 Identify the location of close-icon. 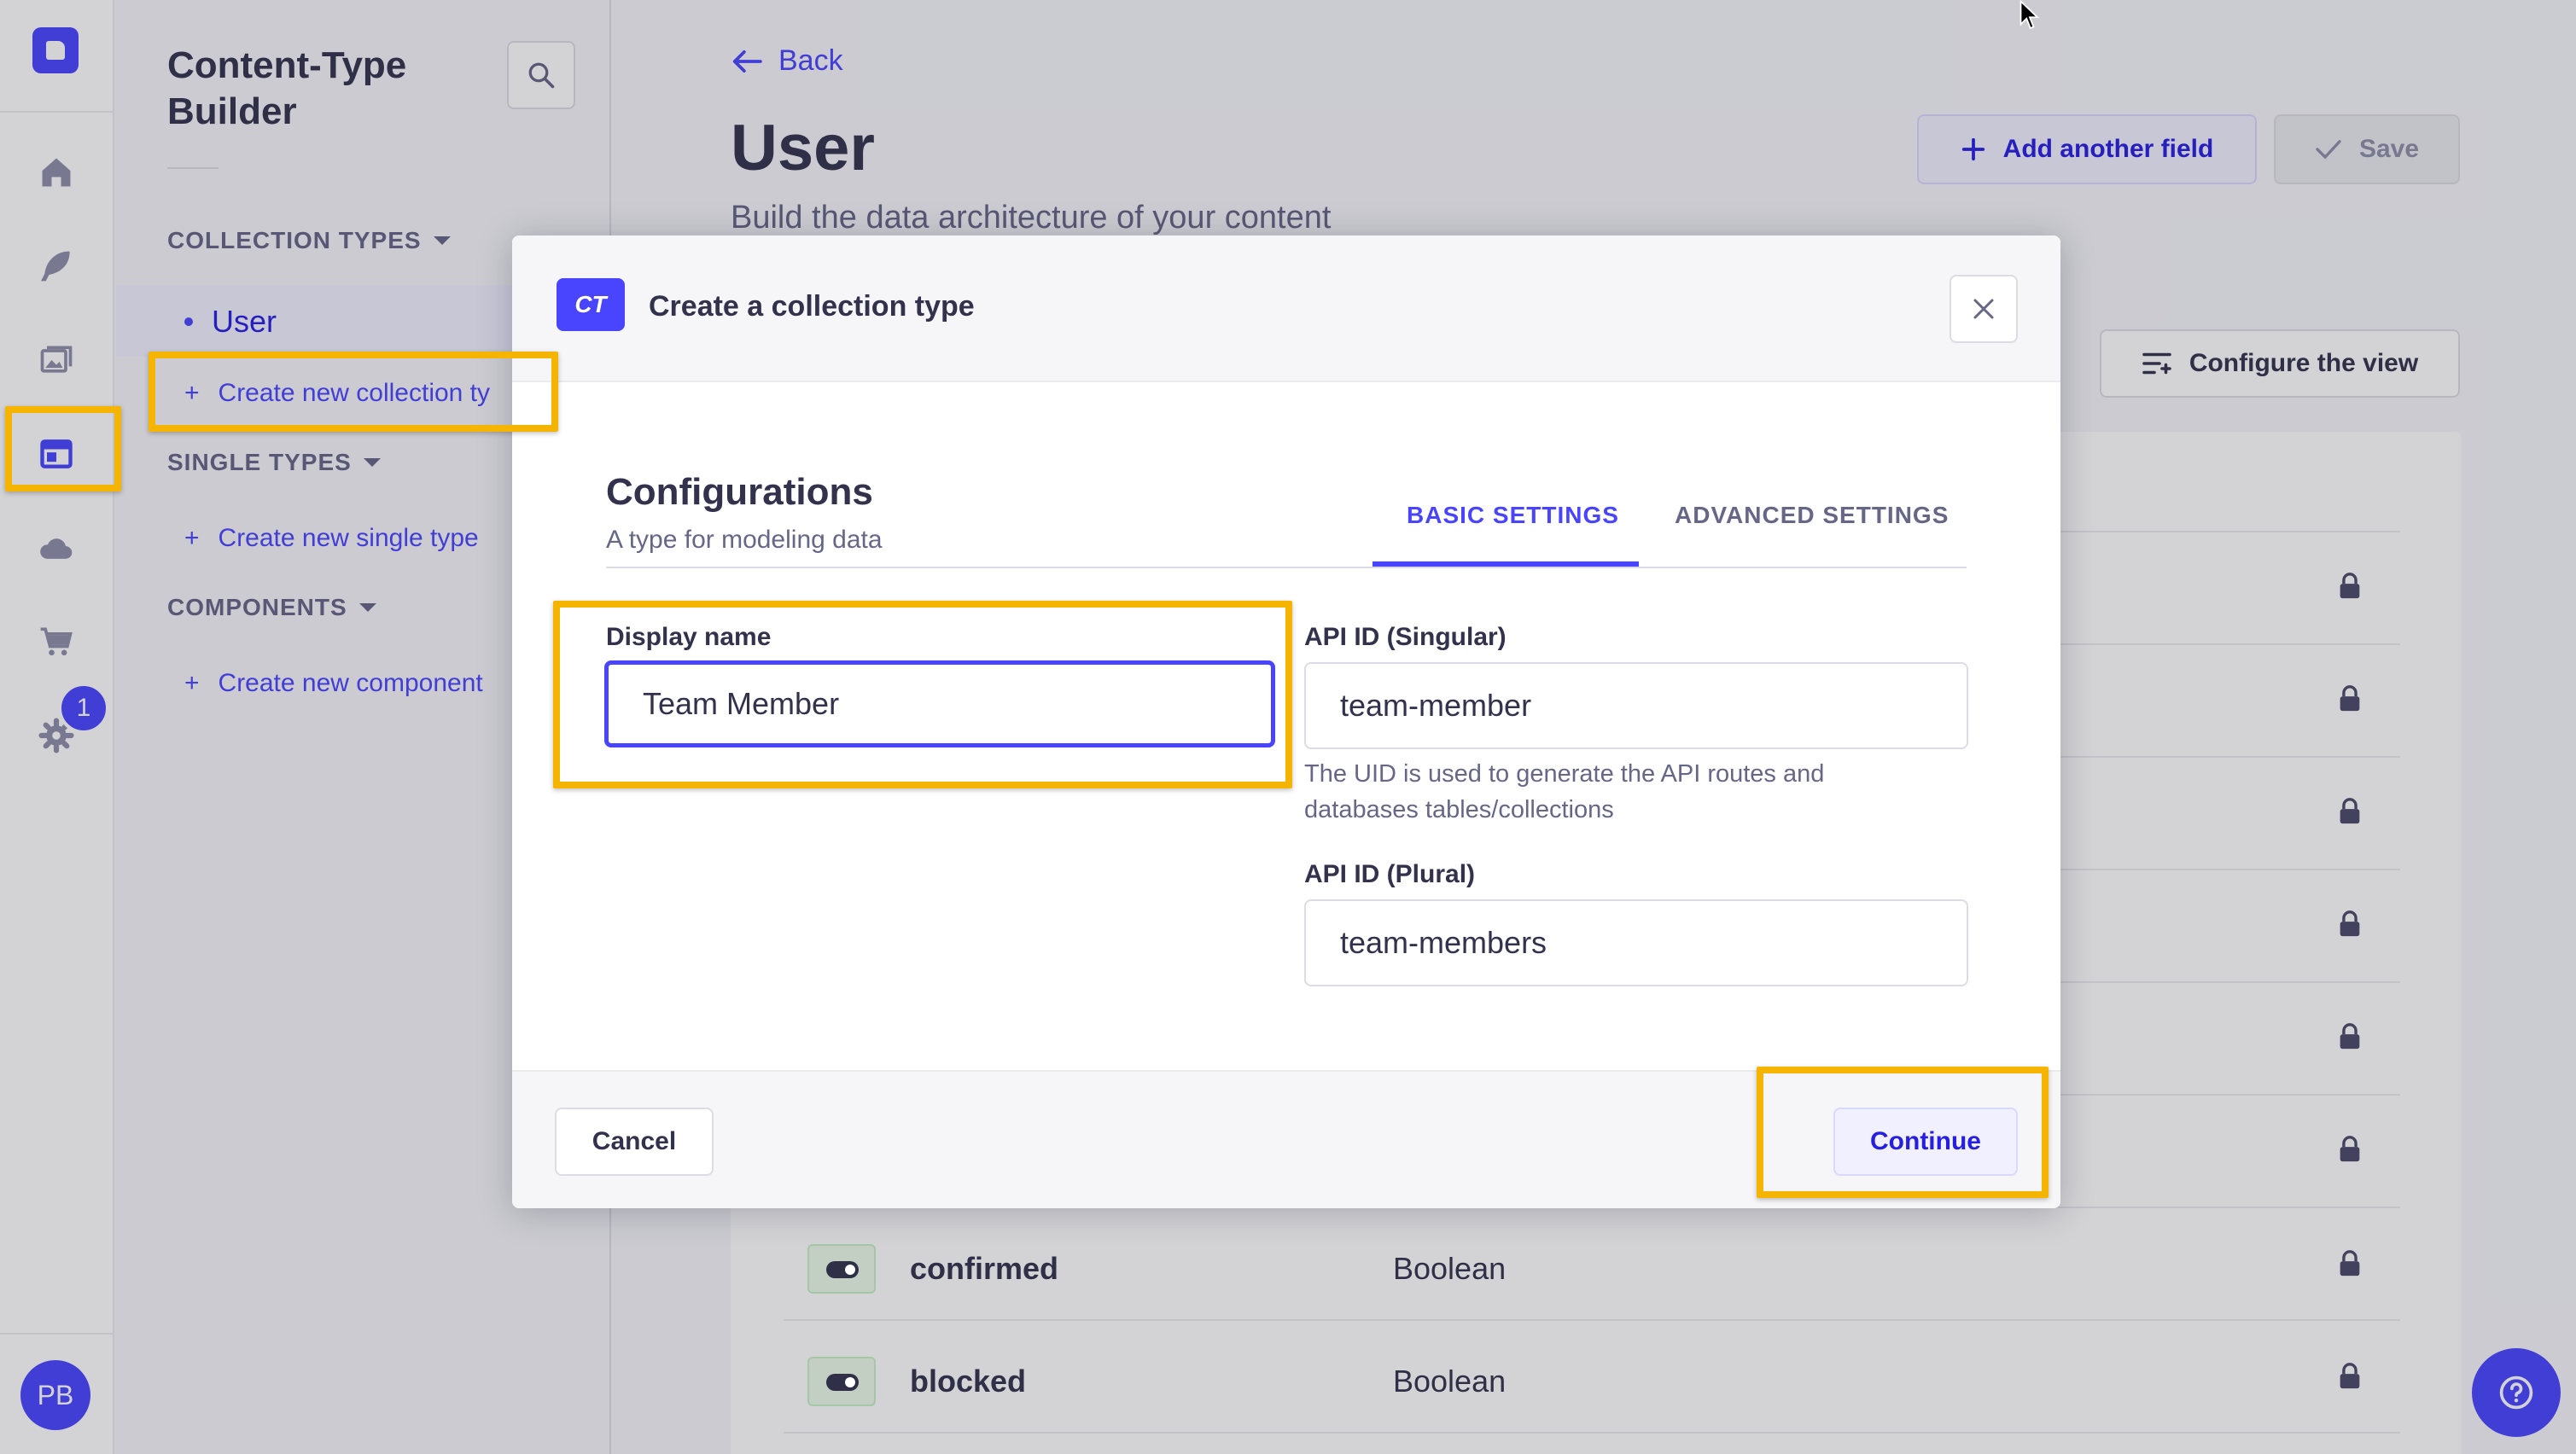
(1983, 309).